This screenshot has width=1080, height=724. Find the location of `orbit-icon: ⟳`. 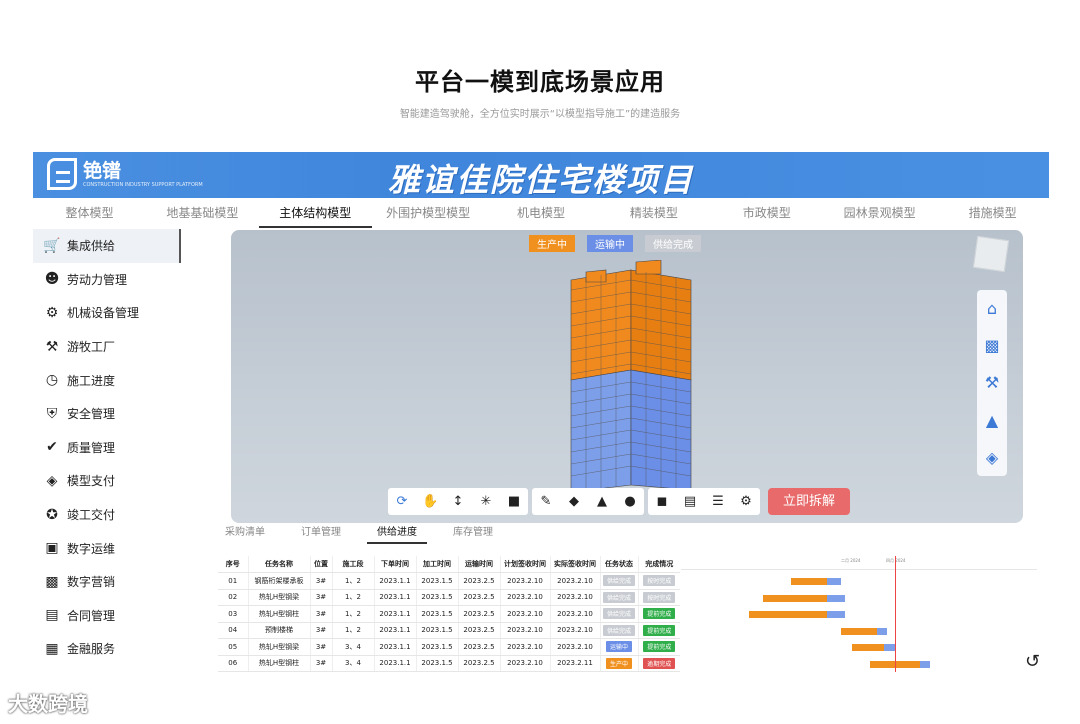

orbit-icon: ⟳ is located at coordinates (402, 501).